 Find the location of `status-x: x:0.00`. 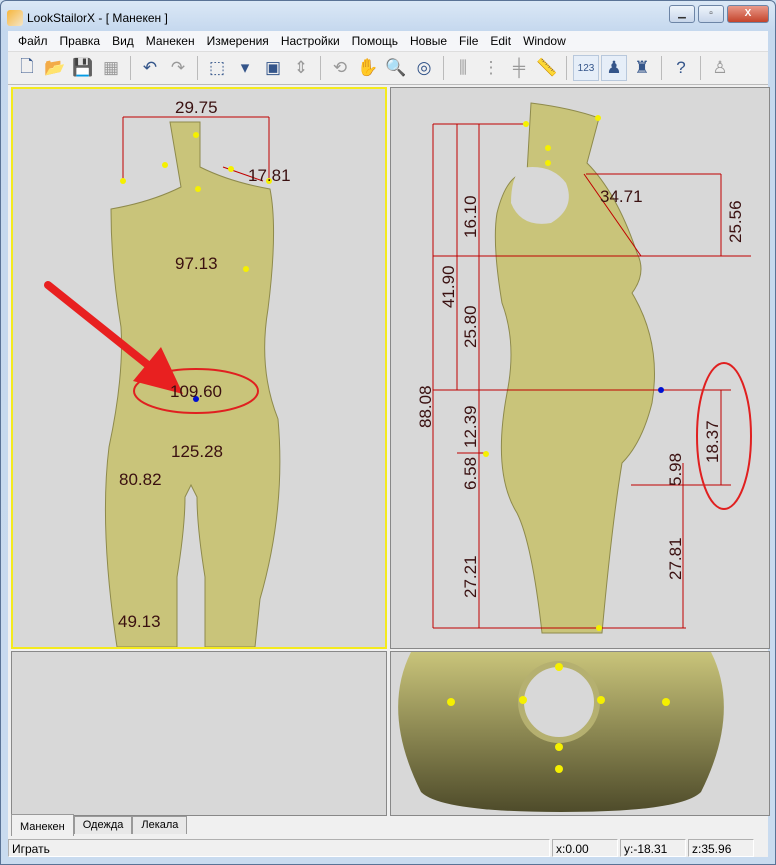

status-x: x:0.00 is located at coordinates (585, 848).